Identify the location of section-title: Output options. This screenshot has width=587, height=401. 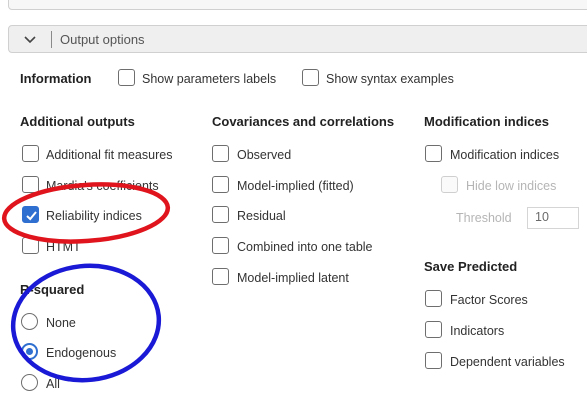
(102, 39).